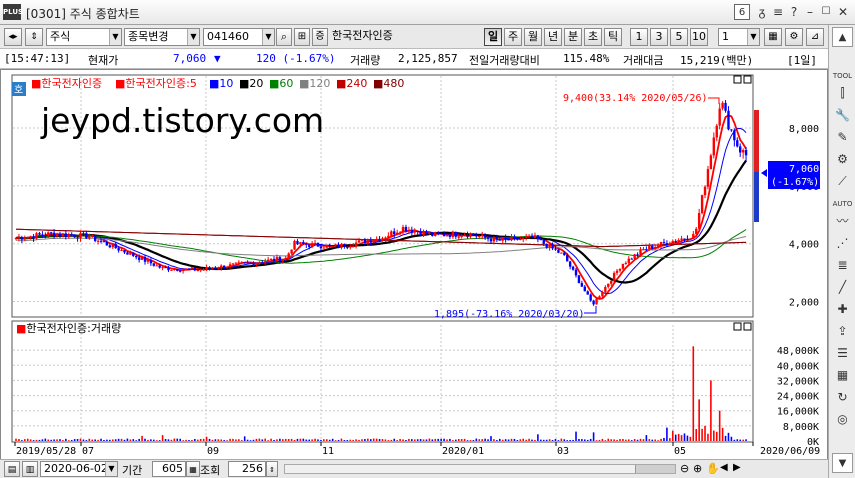 This screenshot has width=855, height=478. What do you see at coordinates (639, 37) in the screenshot?
I see `interval-button: 1` at bounding box center [639, 37].